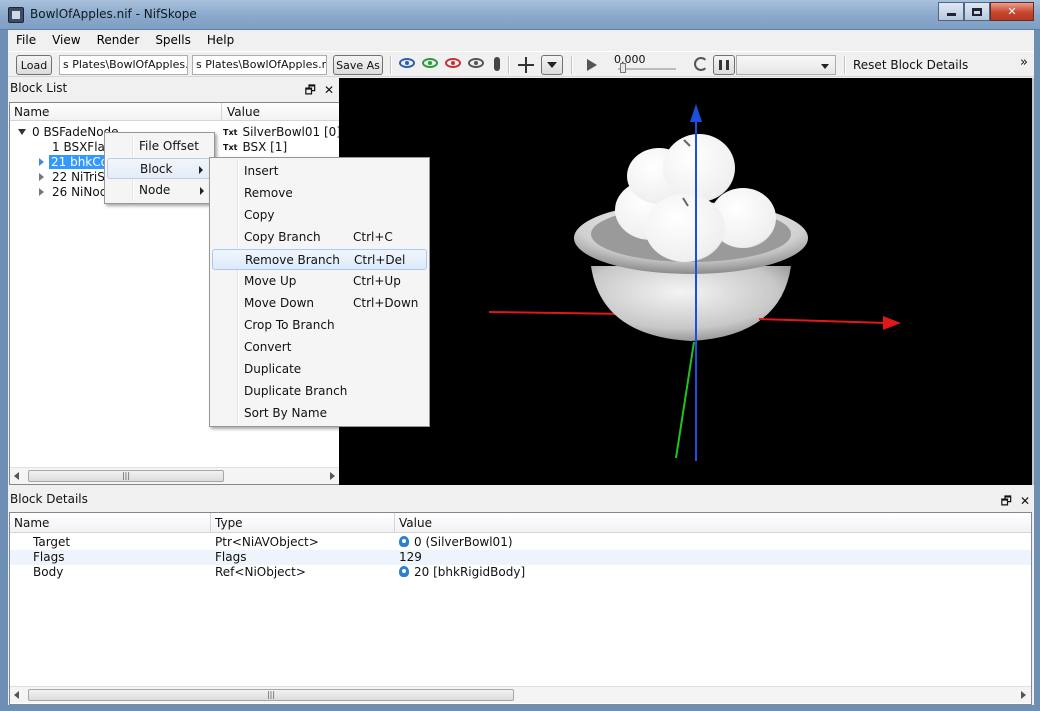 The width and height of the screenshot is (1040, 711). Describe the element at coordinates (552, 65) in the screenshot. I see `view-dropdown-button` at that location.